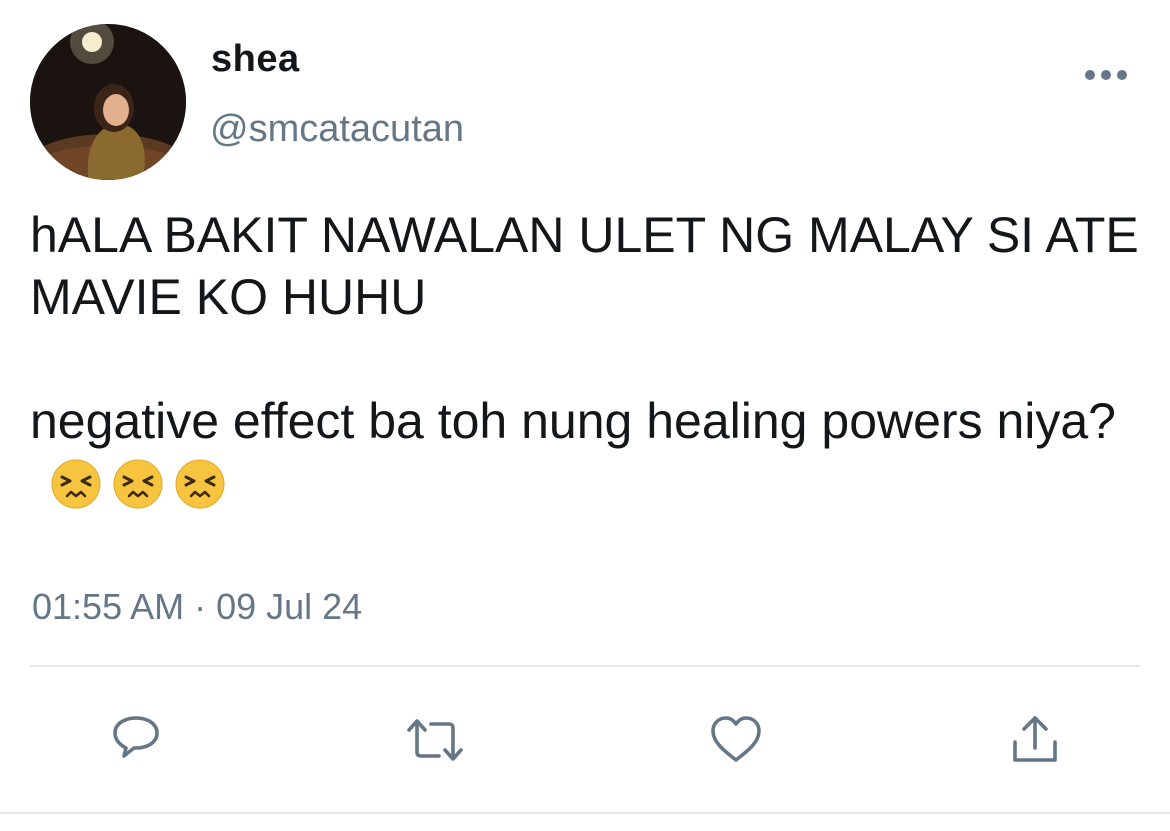  Describe the element at coordinates (255, 59) in the screenshot. I see `author-display-name: shea` at that location.